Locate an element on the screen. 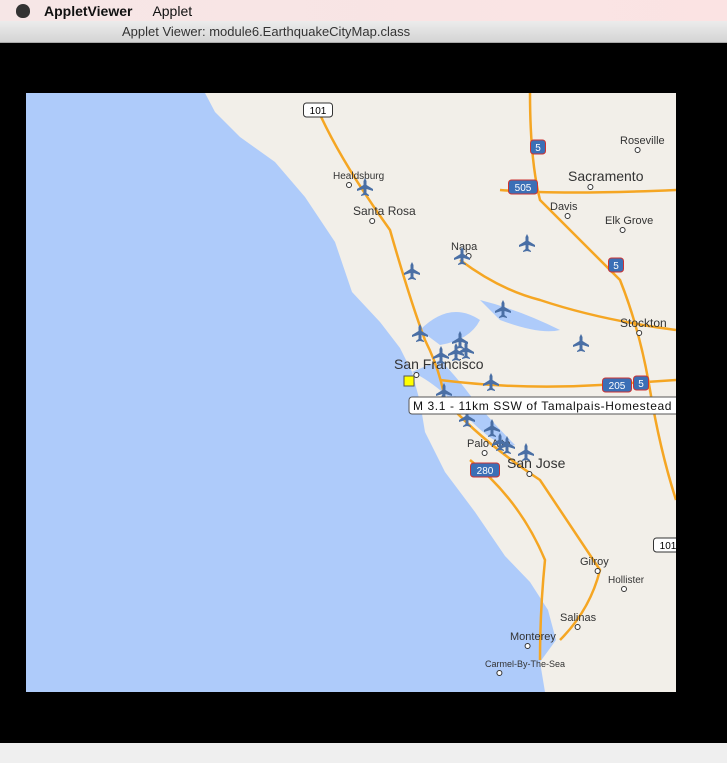  city-label: Healdsburg is located at coordinates (358, 176).